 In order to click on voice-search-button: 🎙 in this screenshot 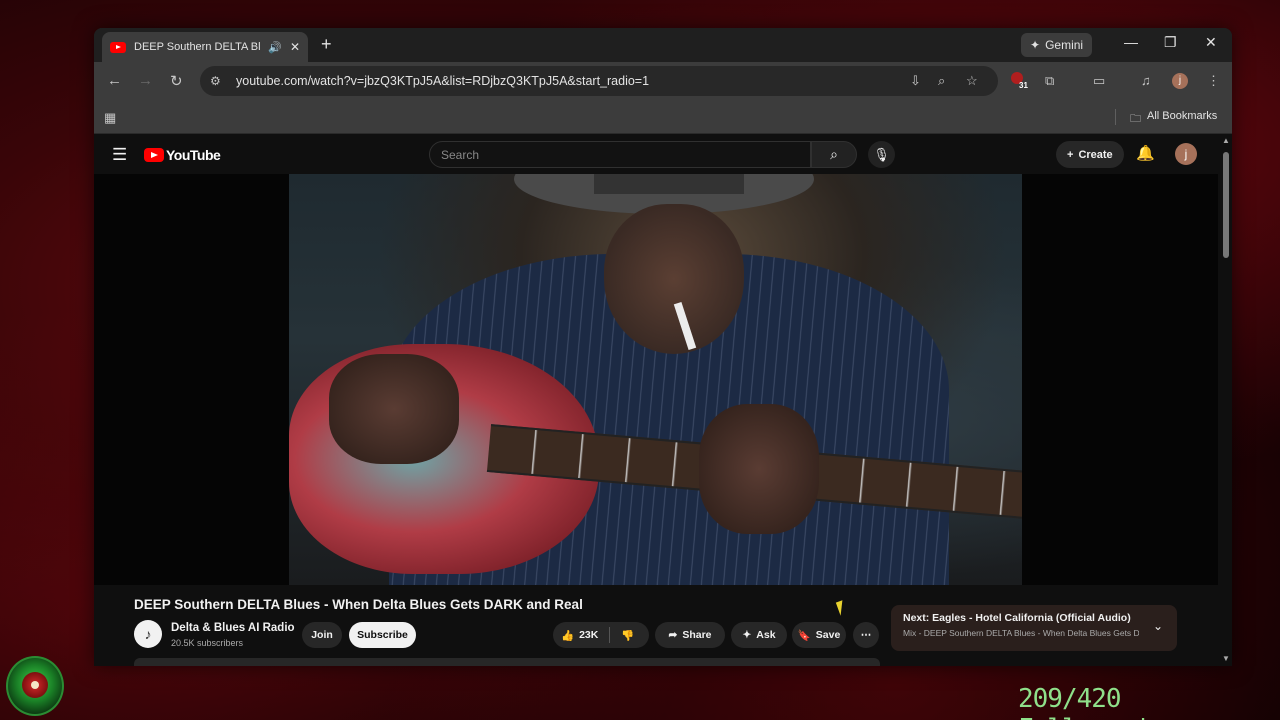, I will do `click(881, 154)`.